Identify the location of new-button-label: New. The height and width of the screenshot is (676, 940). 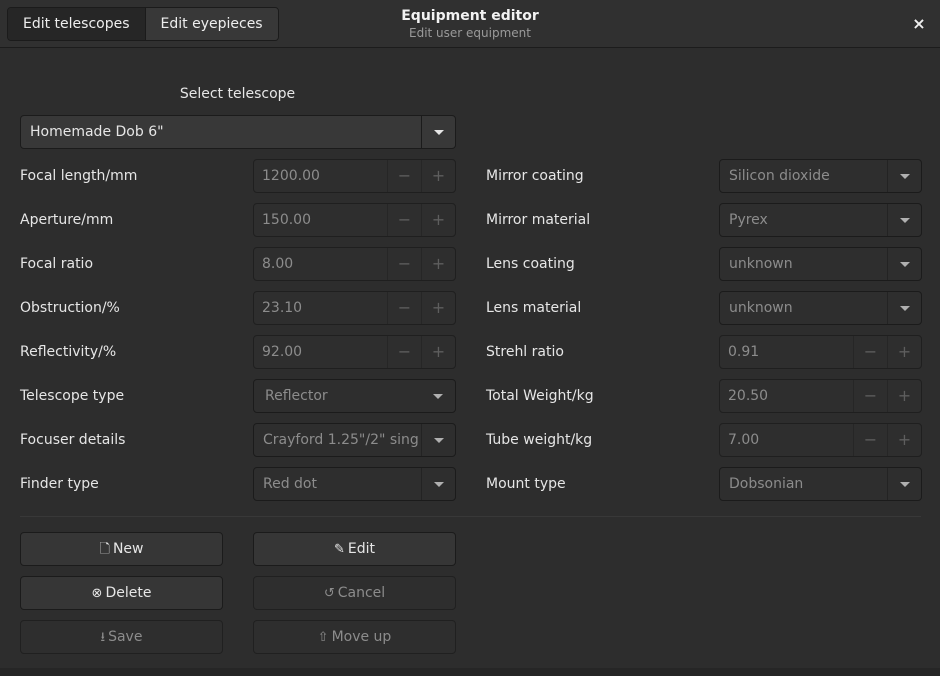
(128, 549).